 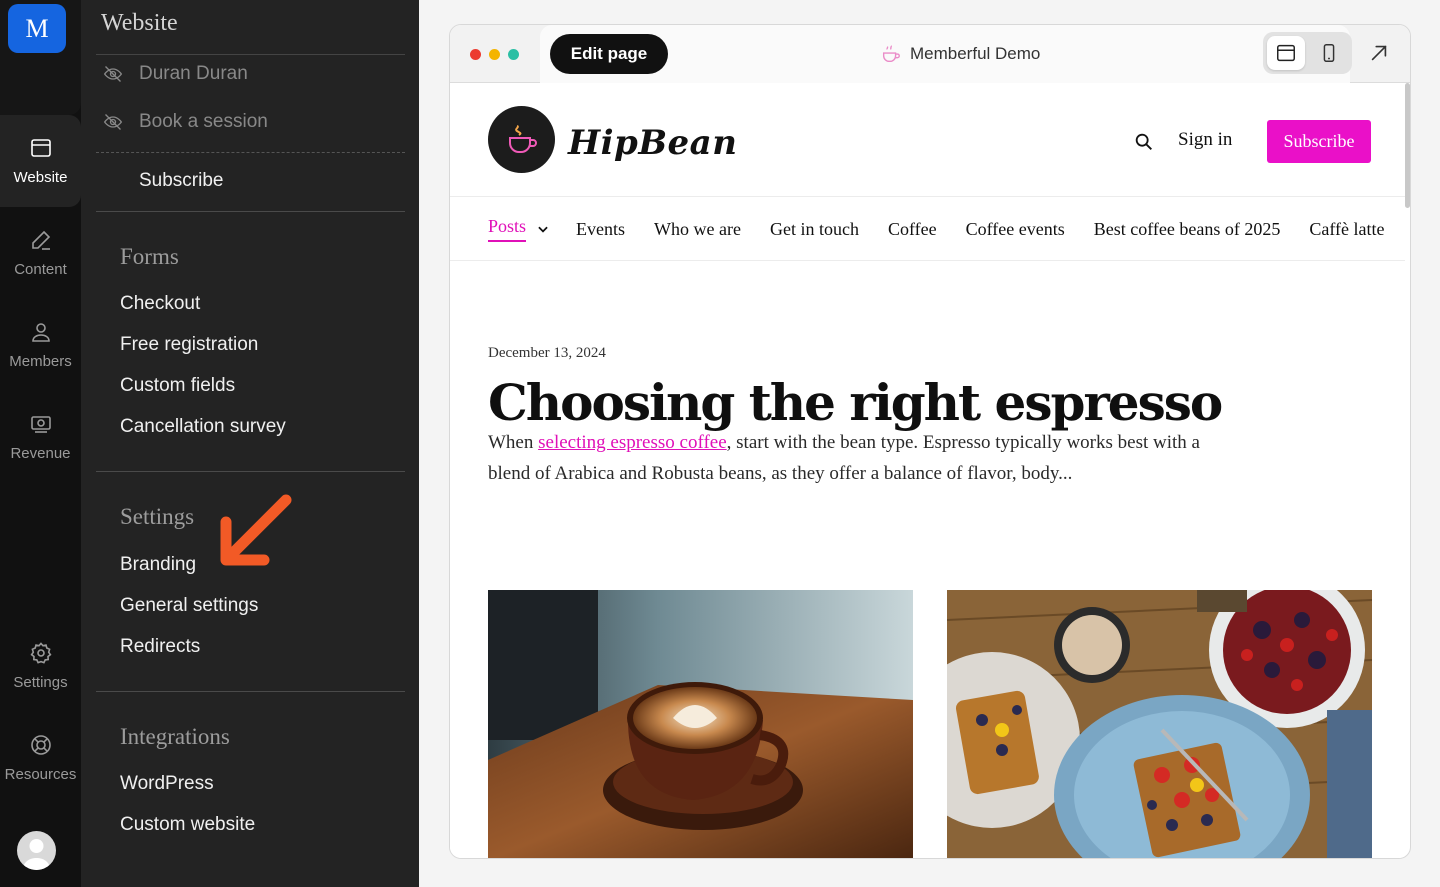 I want to click on brand-name: HipBean, so click(x=652, y=143).